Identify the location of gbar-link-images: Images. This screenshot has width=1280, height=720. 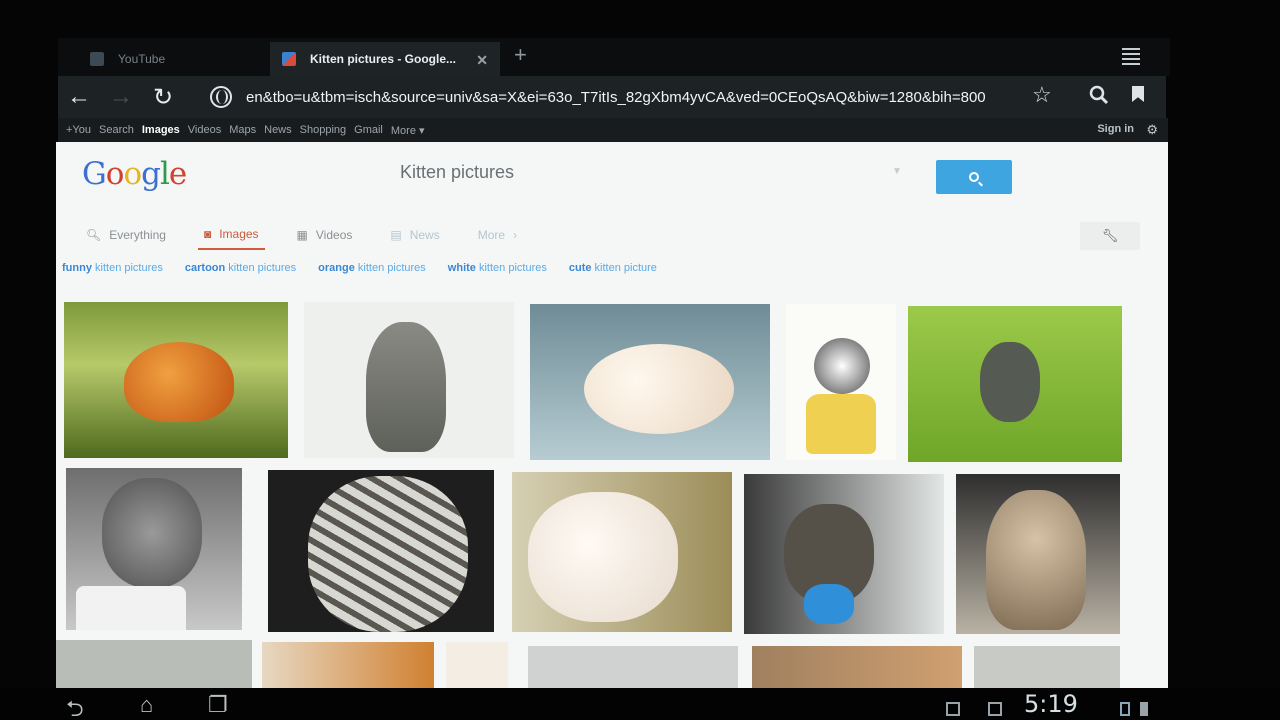
(161, 130).